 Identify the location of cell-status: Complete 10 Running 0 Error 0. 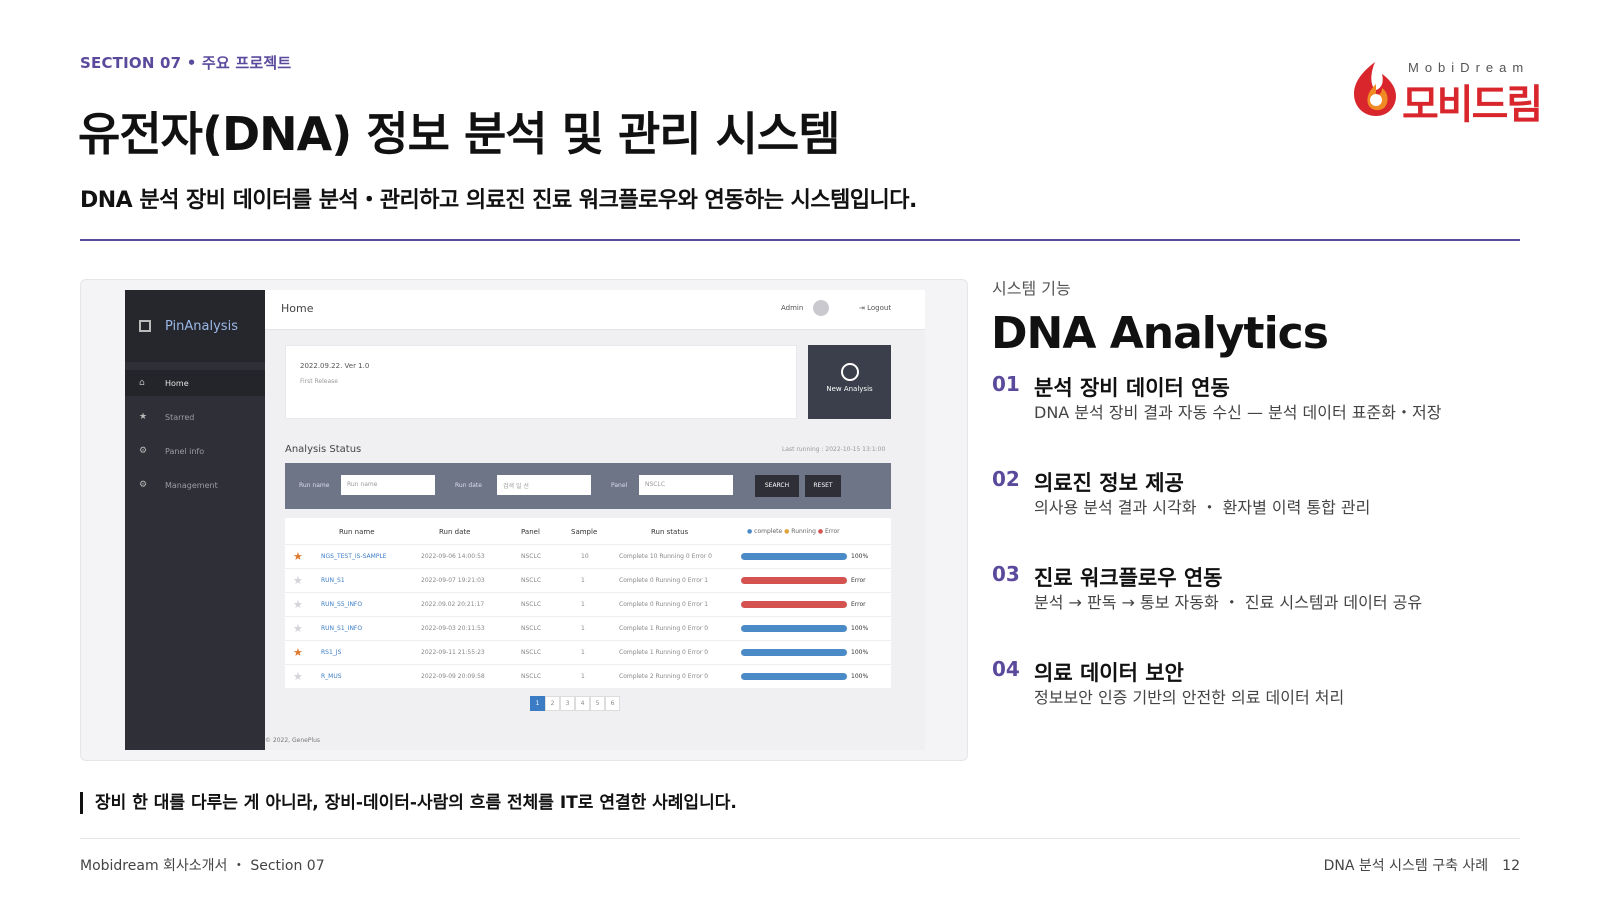
(665, 556).